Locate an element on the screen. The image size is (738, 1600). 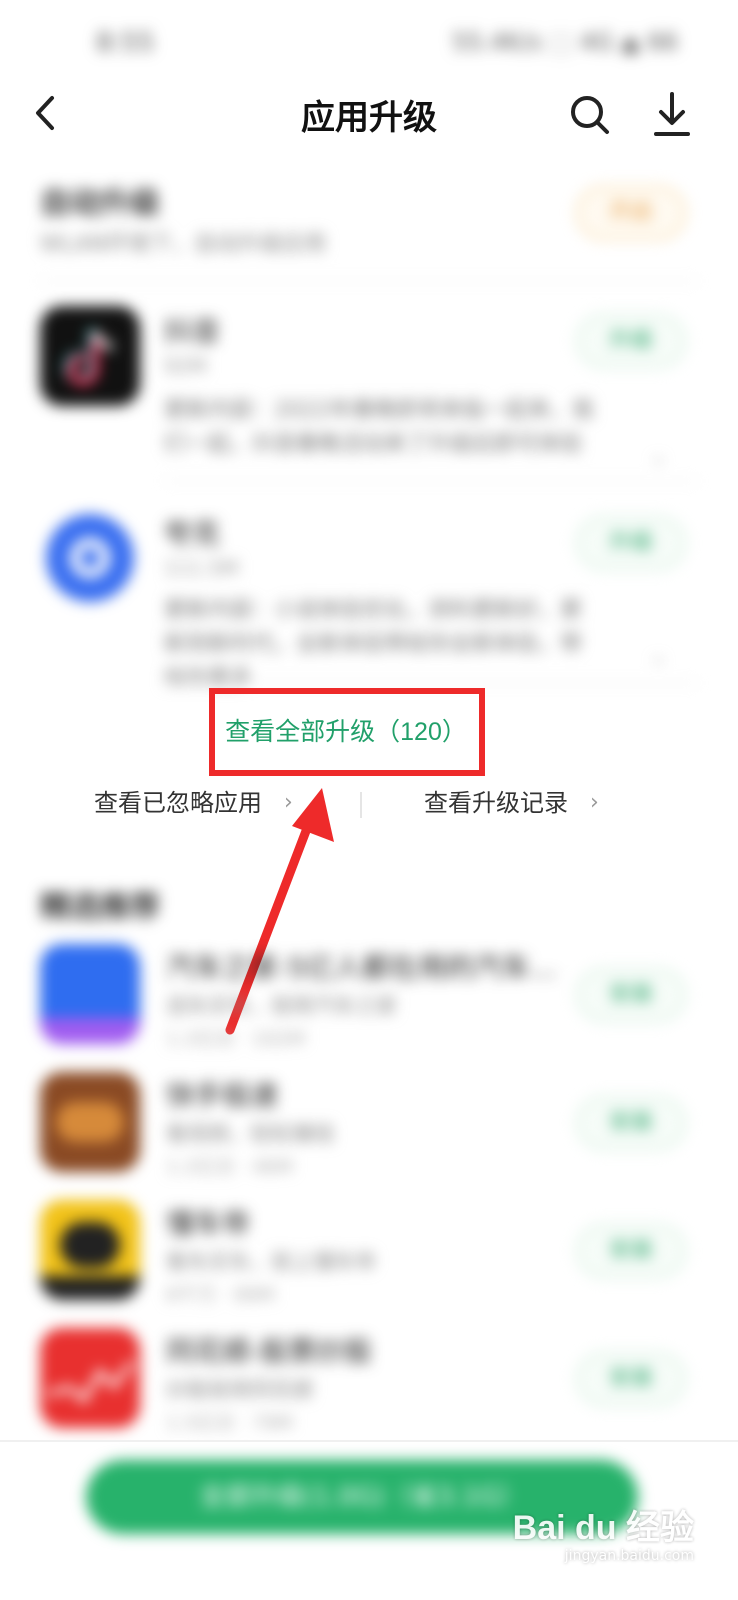
rec-app-desc: 看视频，轻松赚钱 is located at coordinates (250, 1134).